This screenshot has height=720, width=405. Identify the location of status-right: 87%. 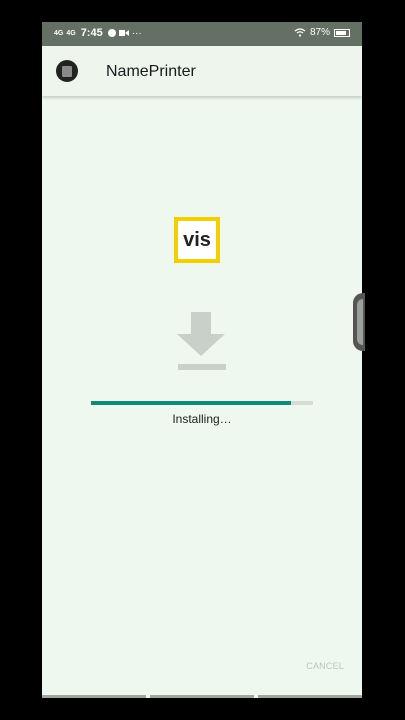
(322, 32).